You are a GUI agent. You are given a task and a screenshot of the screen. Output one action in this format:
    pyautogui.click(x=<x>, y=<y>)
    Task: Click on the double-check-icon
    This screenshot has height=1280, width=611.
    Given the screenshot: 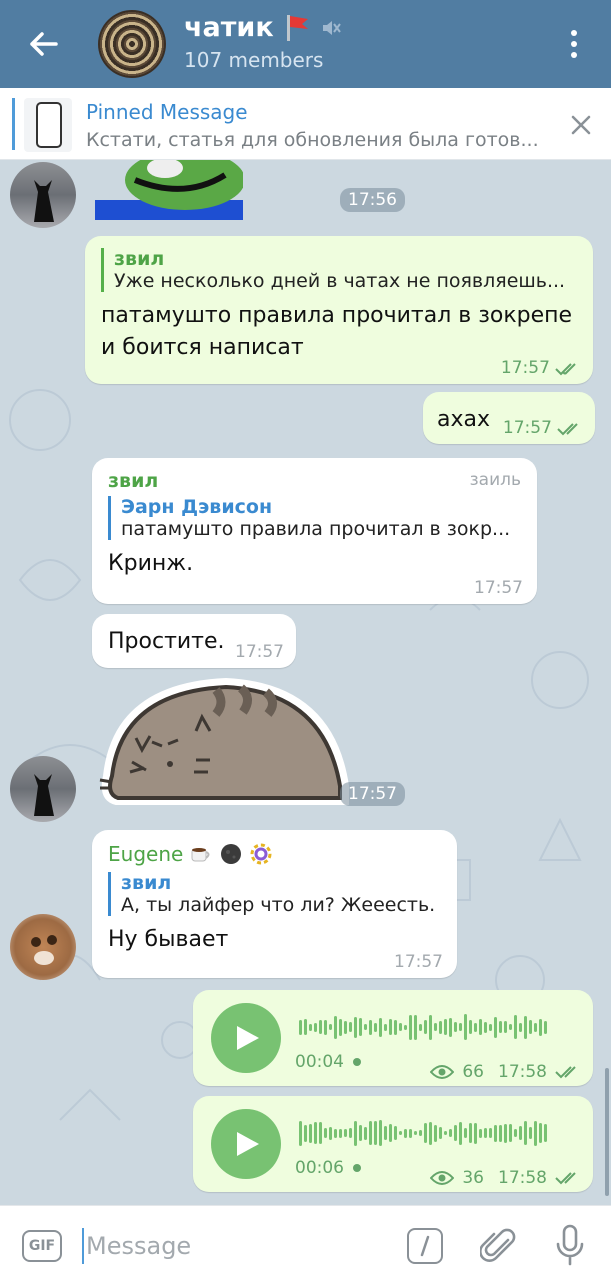 What is the action you would take?
    pyautogui.click(x=567, y=428)
    